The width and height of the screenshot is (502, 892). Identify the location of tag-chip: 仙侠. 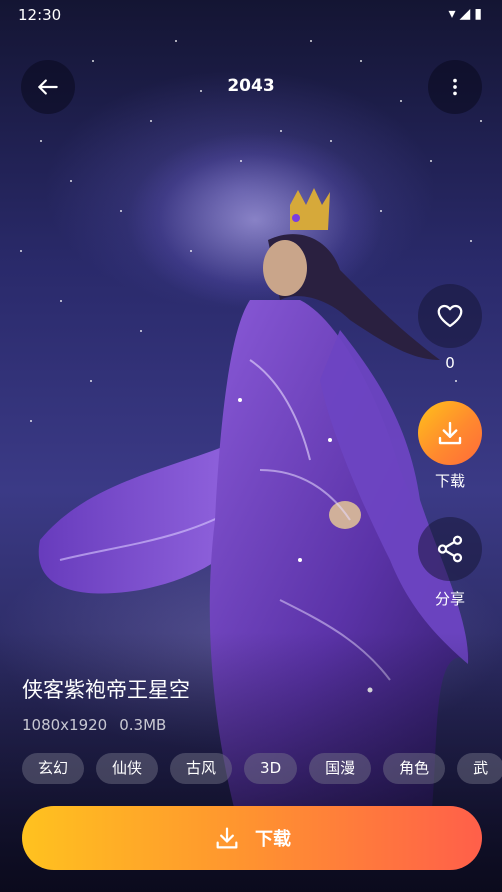
(127, 768).